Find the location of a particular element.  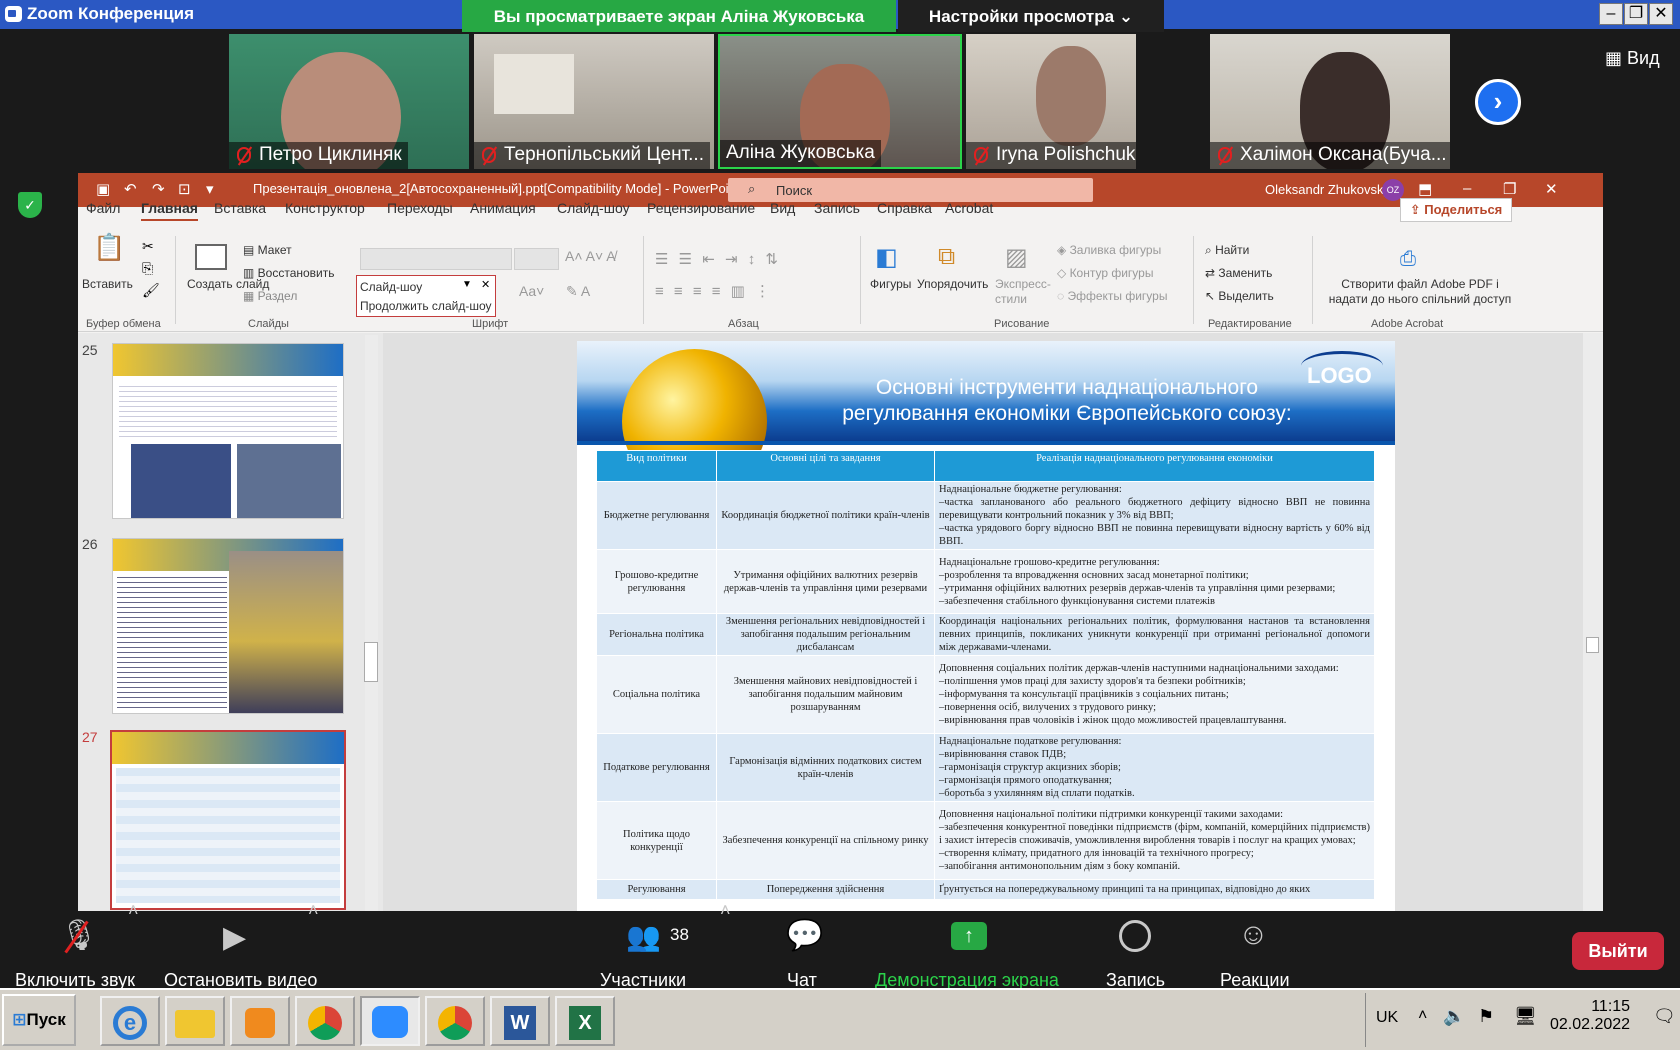

maximize-button: ❐ is located at coordinates (1636, 14).